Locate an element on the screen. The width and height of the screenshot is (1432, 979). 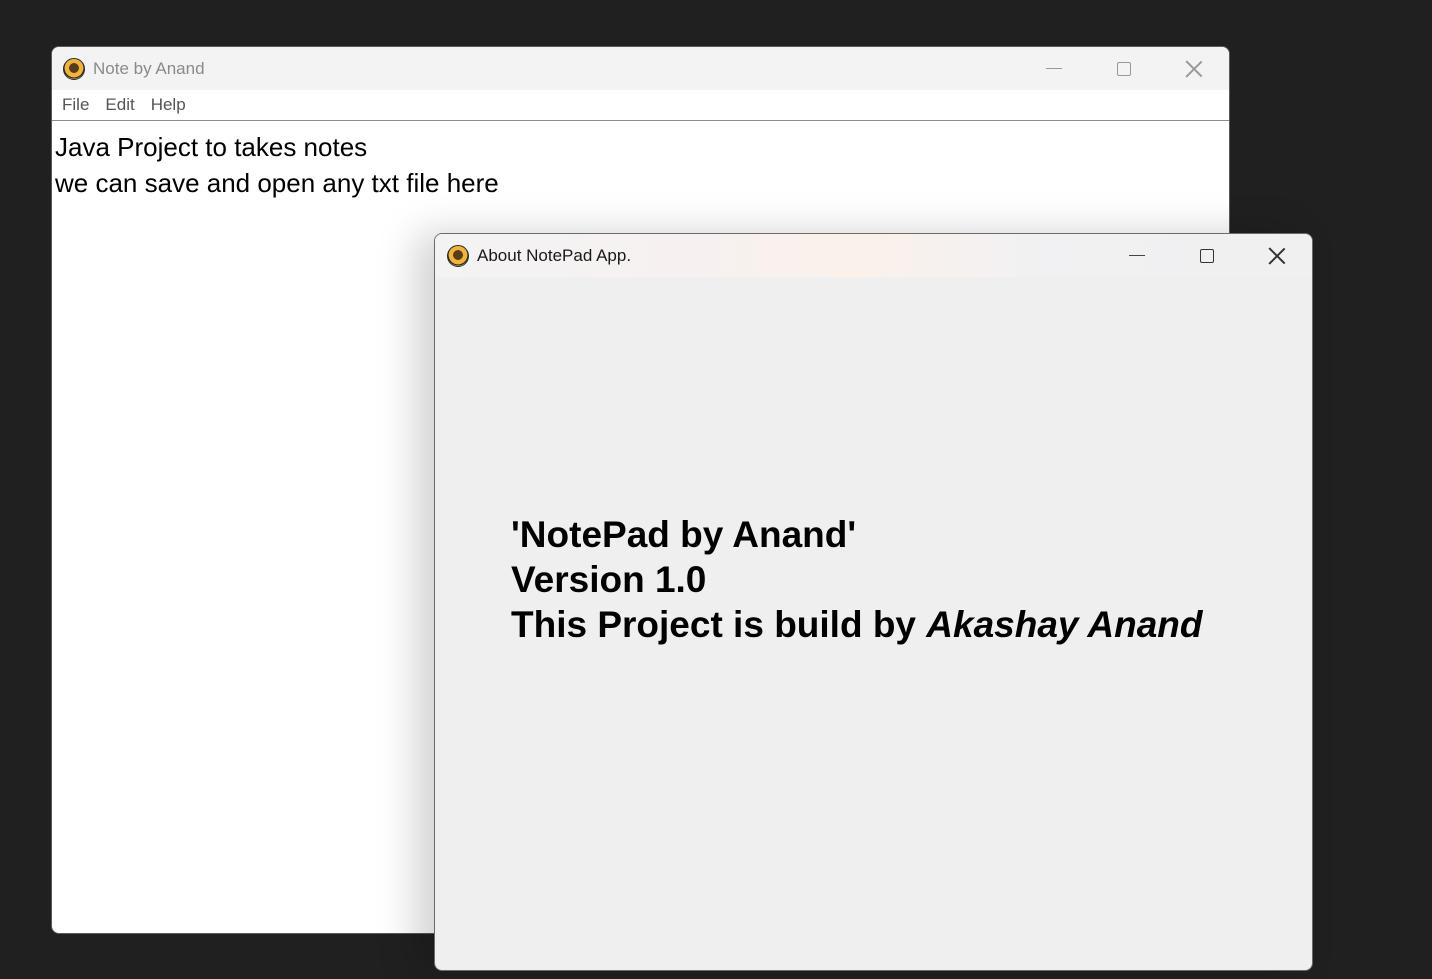
about-author-name: Akashay Anand is located at coordinates (1064, 624).